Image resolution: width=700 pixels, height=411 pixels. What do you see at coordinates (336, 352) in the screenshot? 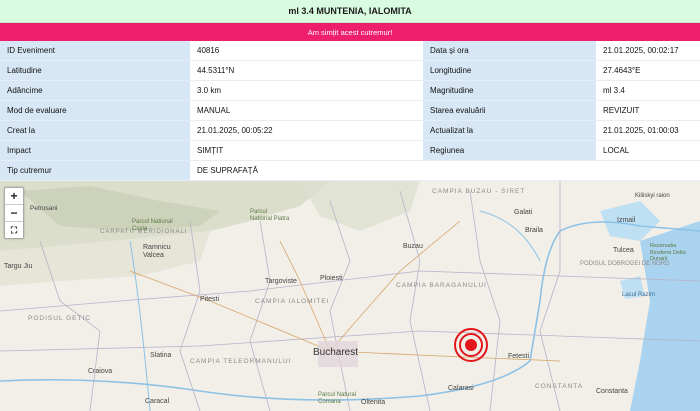
I see `city-label: Bucharest` at bounding box center [336, 352].